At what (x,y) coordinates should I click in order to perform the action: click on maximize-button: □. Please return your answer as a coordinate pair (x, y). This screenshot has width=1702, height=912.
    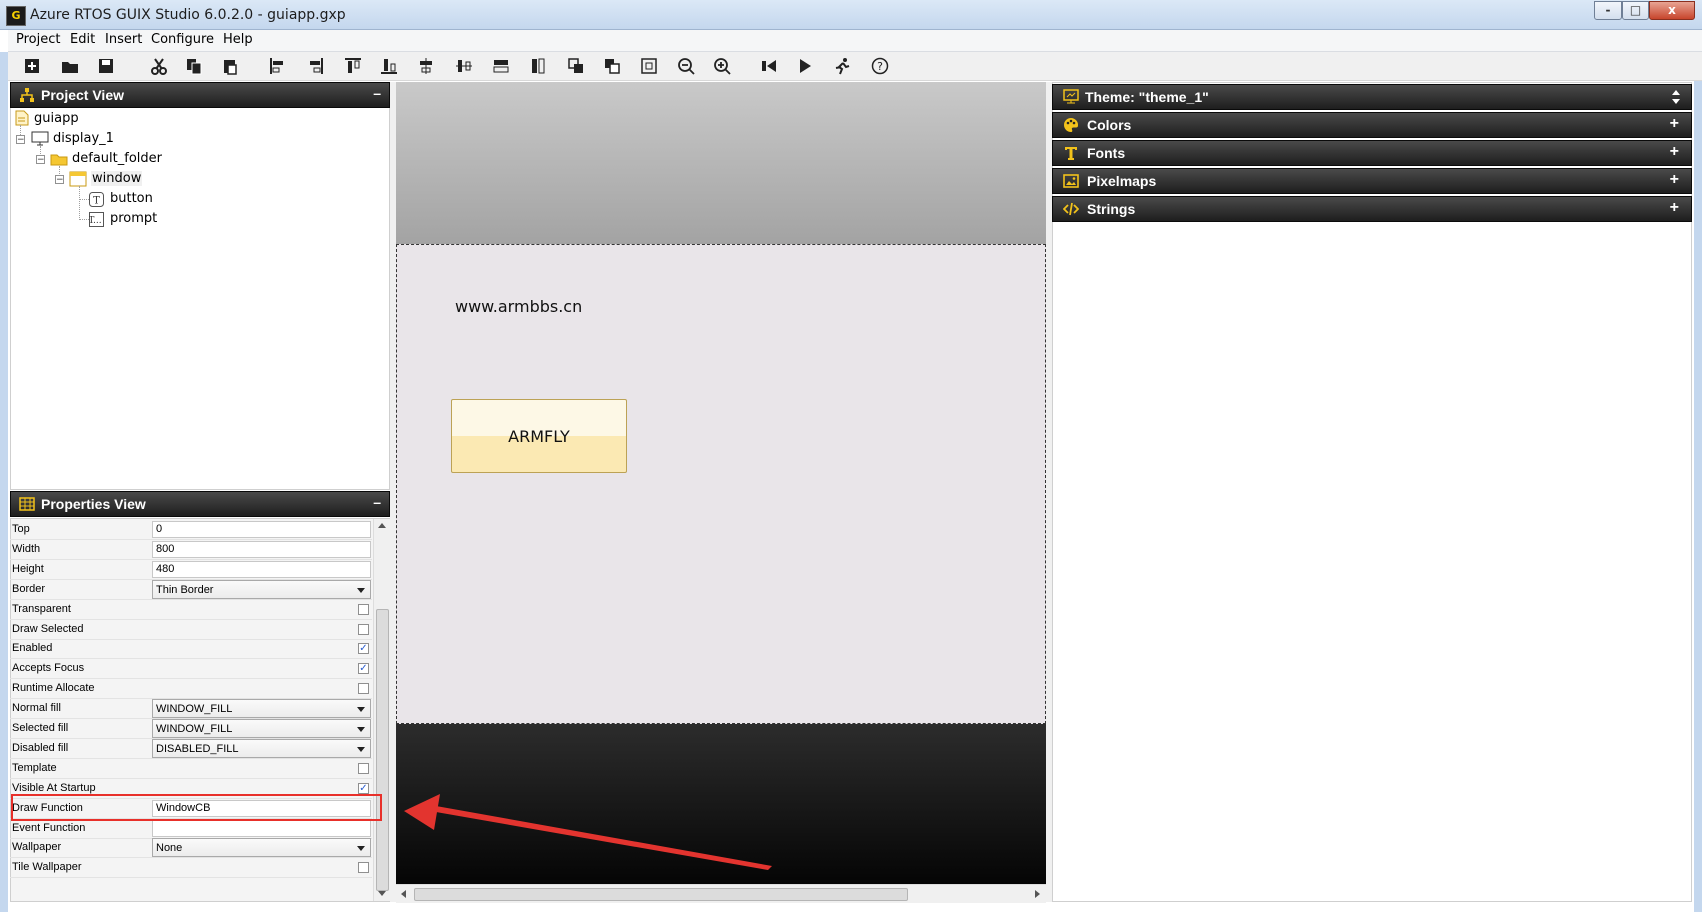
    Looking at the image, I should click on (1635, 10).